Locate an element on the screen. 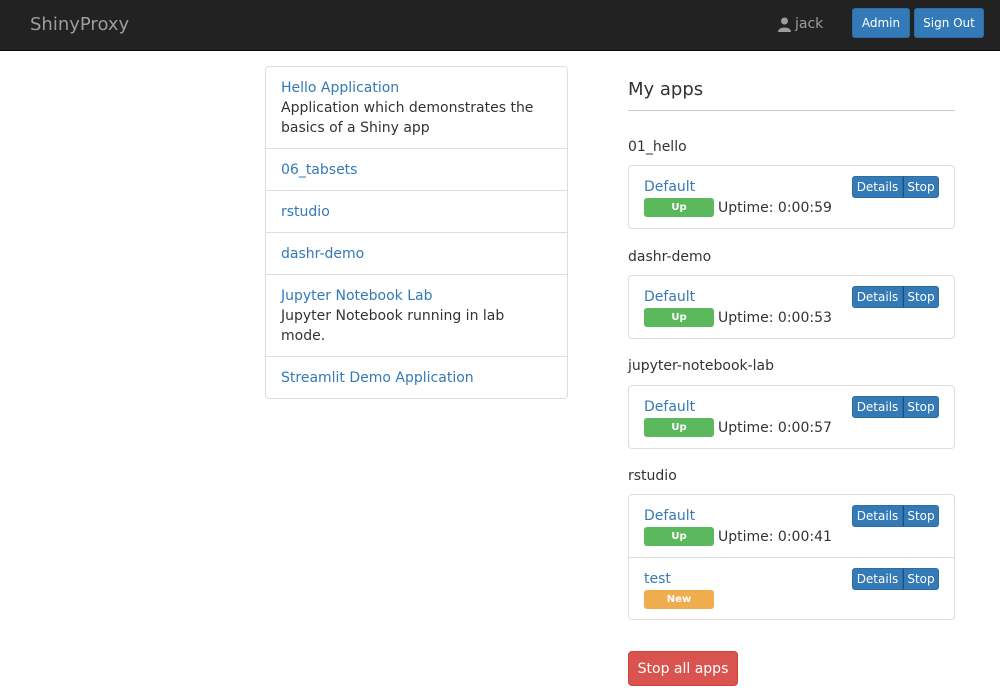  uptime-text: Uptime: 0:00:59 is located at coordinates (775, 207).